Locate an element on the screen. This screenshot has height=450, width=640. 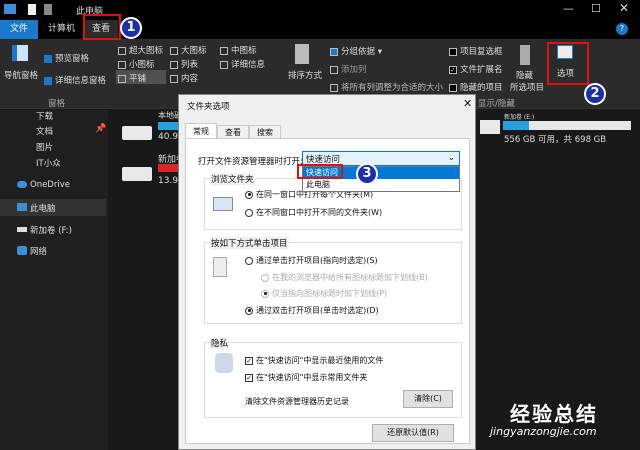
dropdown-option-quick-access: 快速访问 is located at coordinates (381, 173).